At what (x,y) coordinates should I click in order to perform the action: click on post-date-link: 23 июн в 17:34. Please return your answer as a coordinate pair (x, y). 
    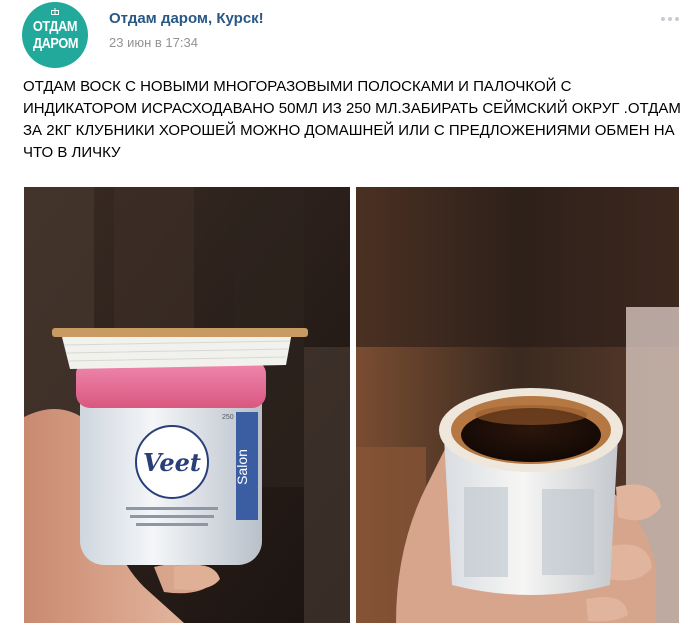
    Looking at the image, I should click on (153, 42).